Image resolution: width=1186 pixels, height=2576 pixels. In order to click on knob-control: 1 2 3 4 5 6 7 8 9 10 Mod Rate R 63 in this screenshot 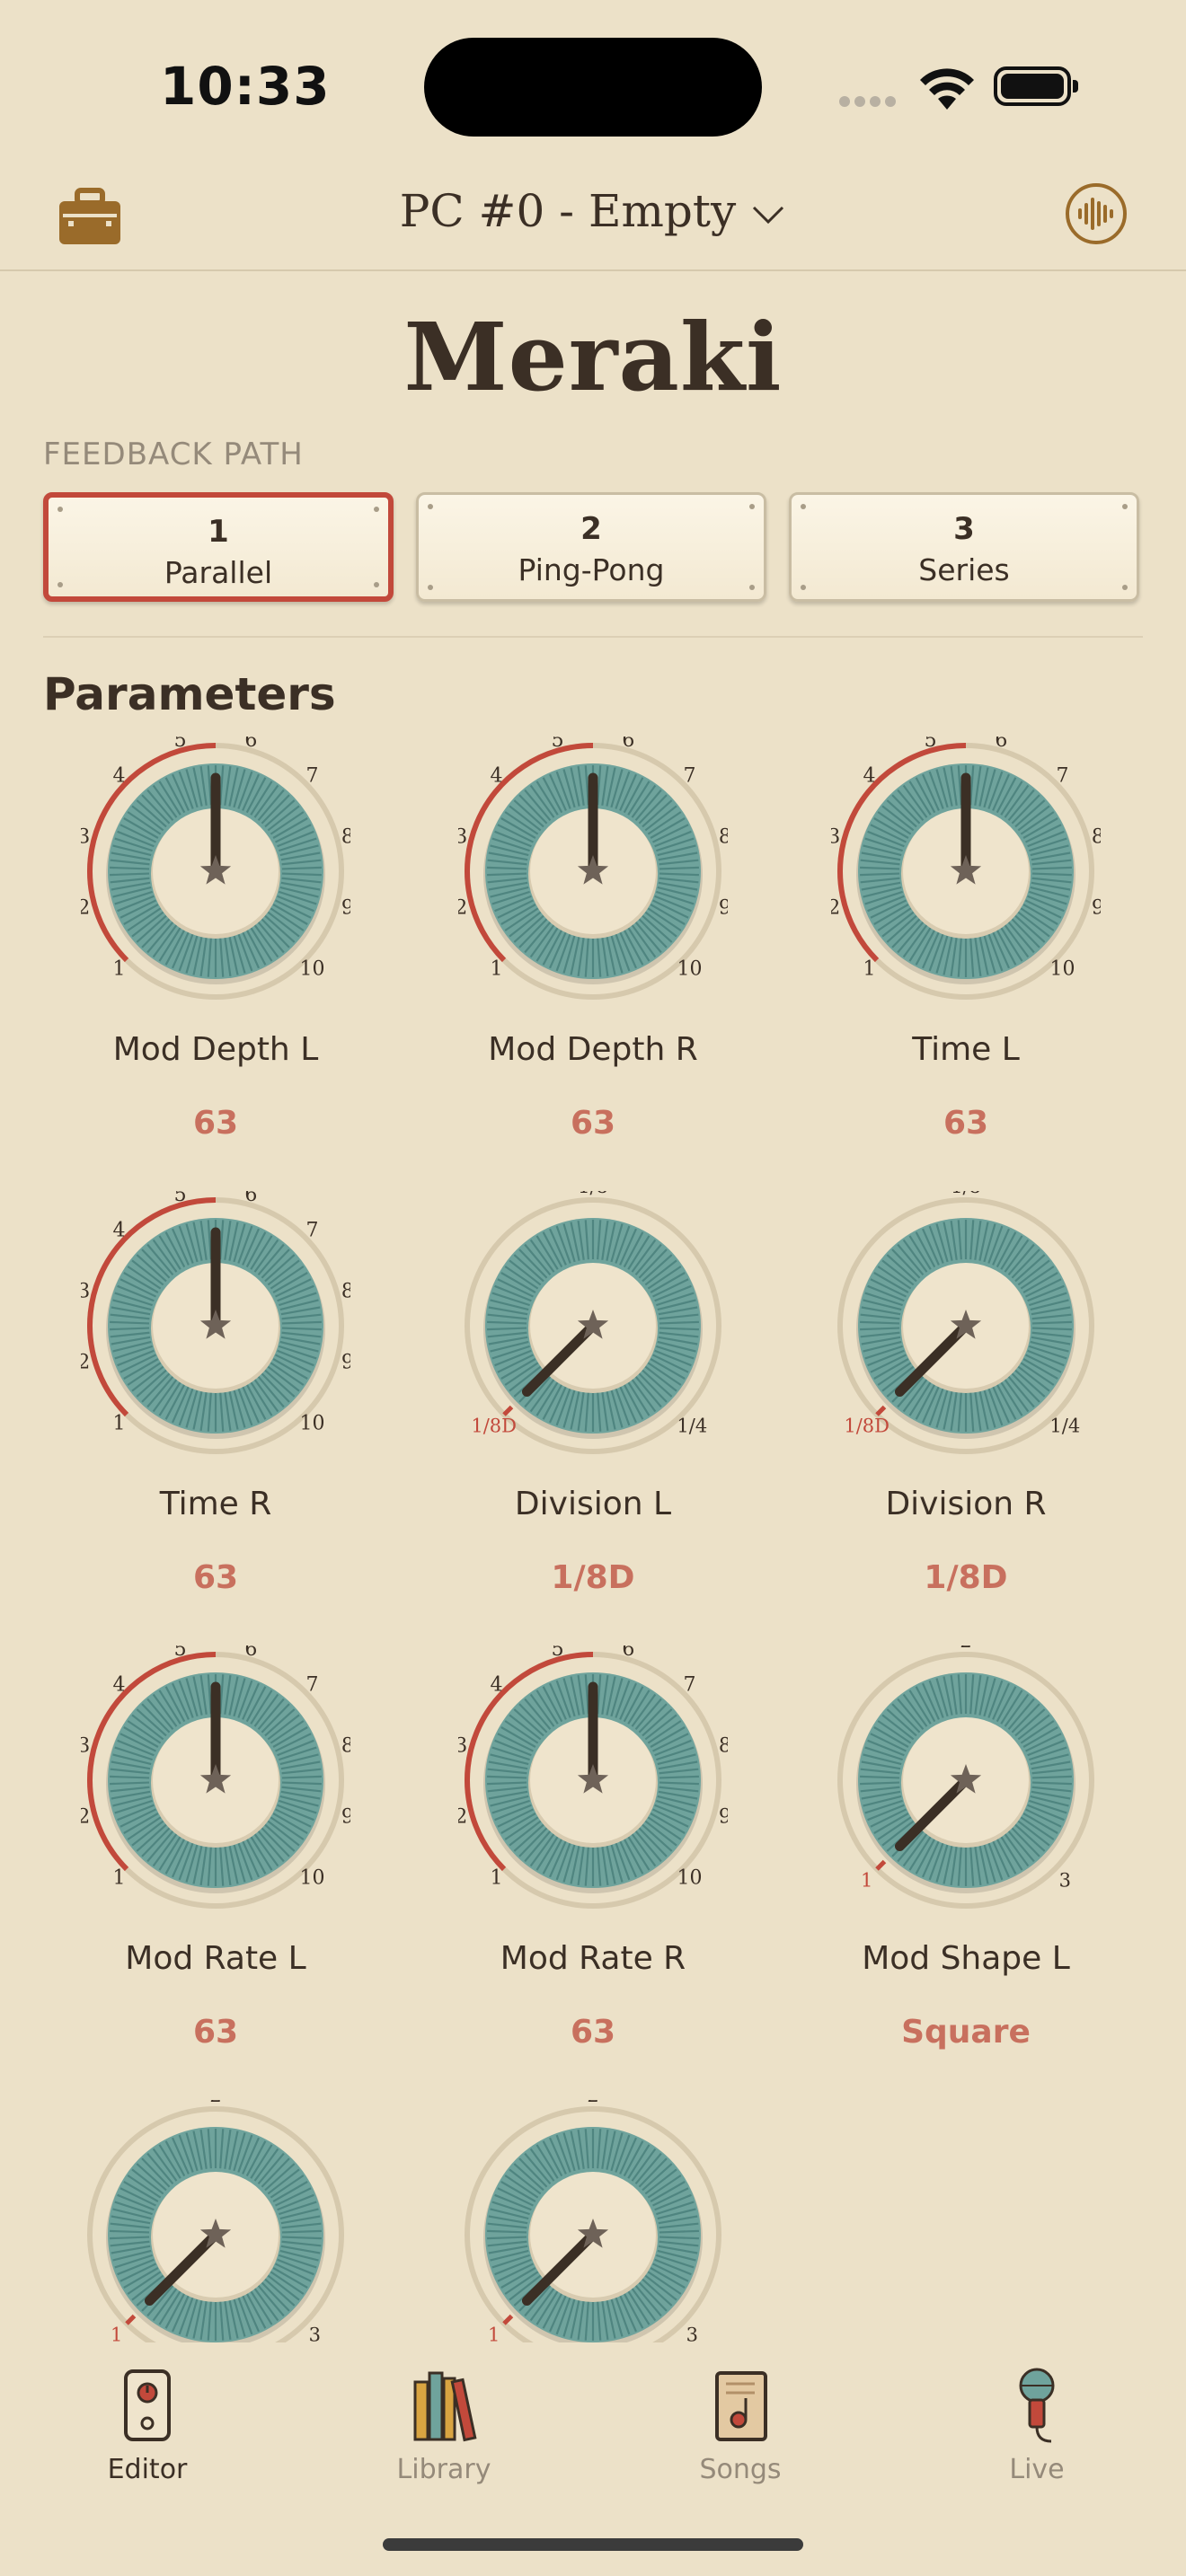, I will do `click(593, 1870)`.